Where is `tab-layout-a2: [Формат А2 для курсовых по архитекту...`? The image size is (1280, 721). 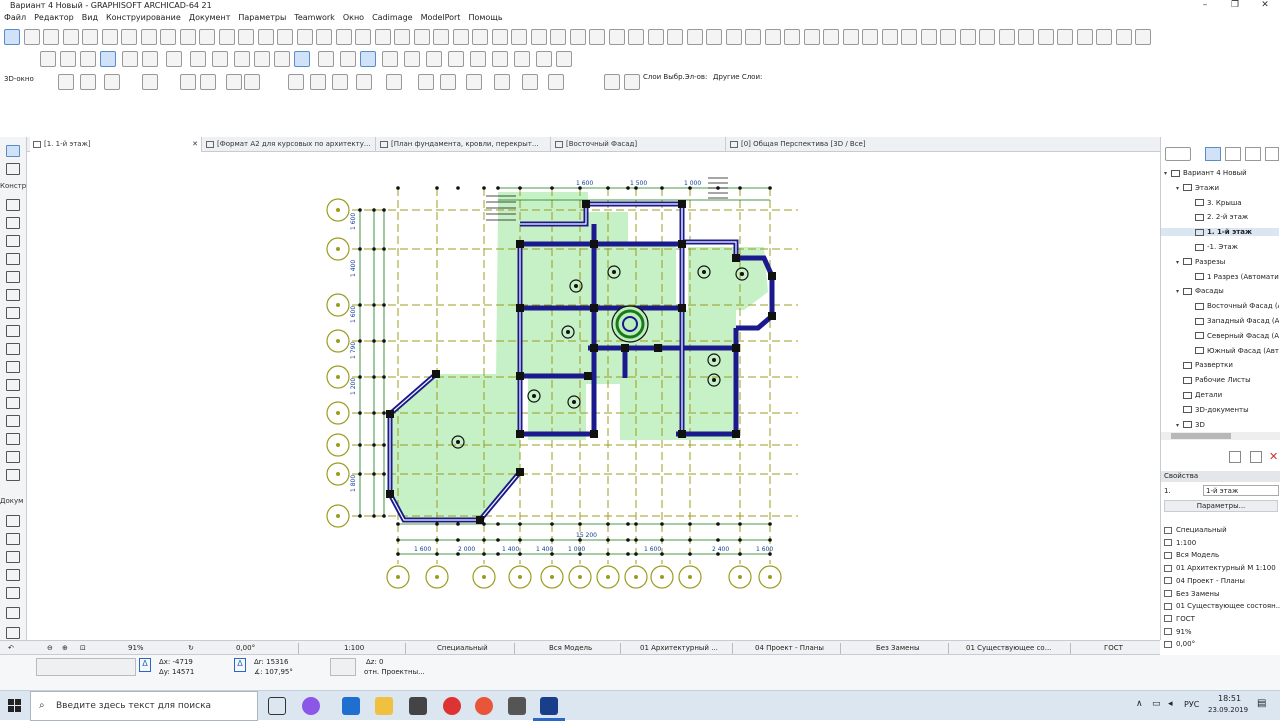
tab-layout-a2: [Формат А2 для курсовых по архитекту... is located at coordinates (289, 144).